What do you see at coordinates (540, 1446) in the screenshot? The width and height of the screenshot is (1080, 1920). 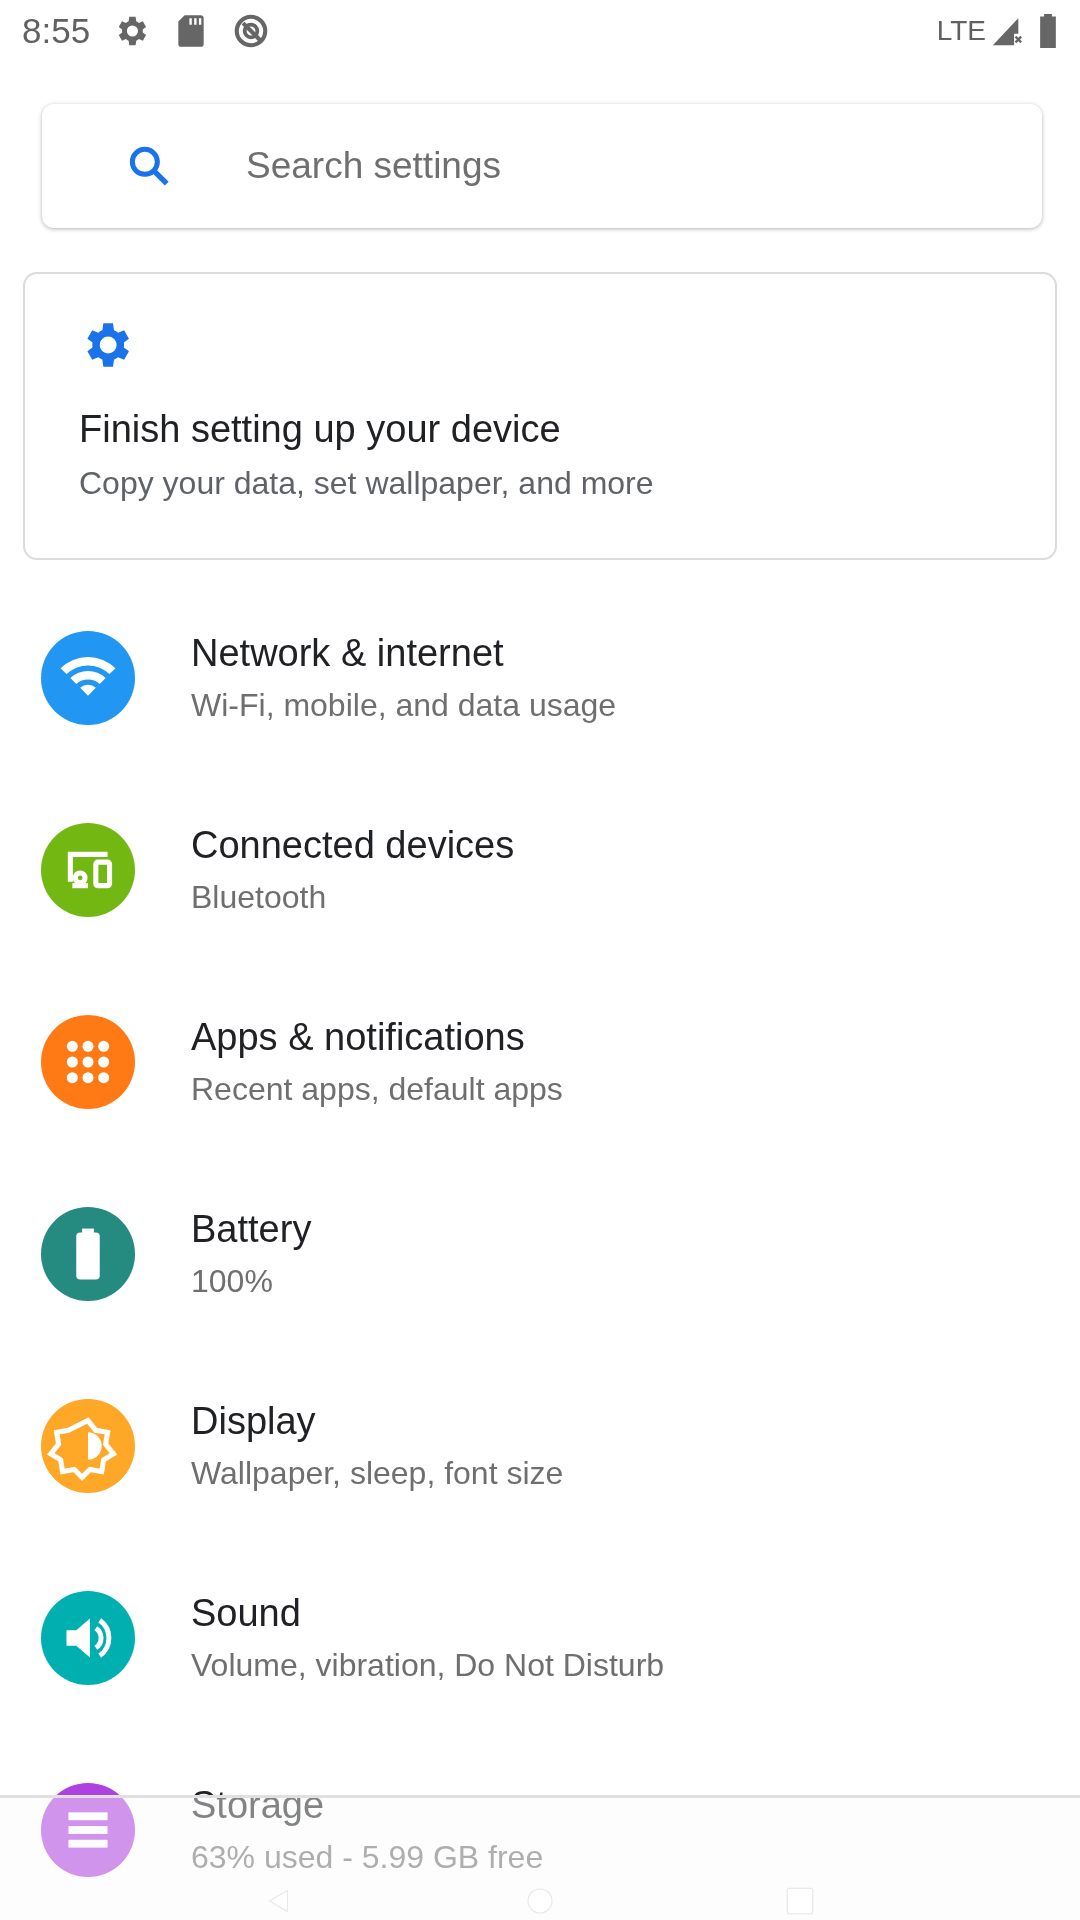 I see `settings-item: Display Wallpaper, sleep, font size` at bounding box center [540, 1446].